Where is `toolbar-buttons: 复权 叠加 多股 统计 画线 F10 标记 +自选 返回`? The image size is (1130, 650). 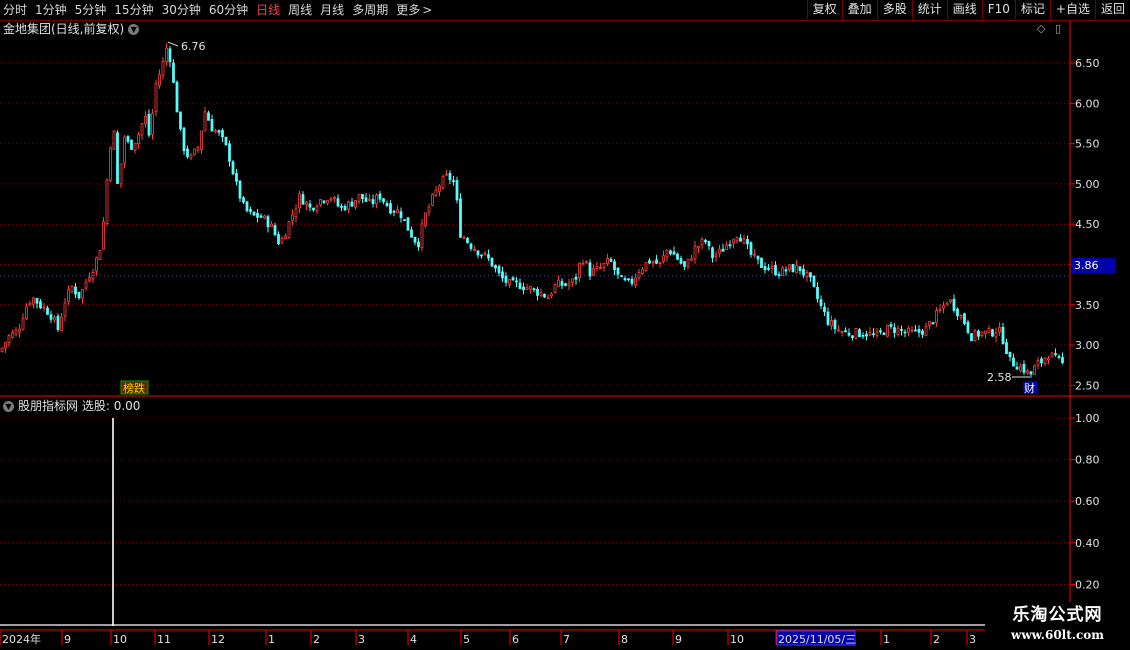
toolbar-buttons: 复权 叠加 多股 统计 画线 F10 标记 +自选 返回 is located at coordinates (968, 10).